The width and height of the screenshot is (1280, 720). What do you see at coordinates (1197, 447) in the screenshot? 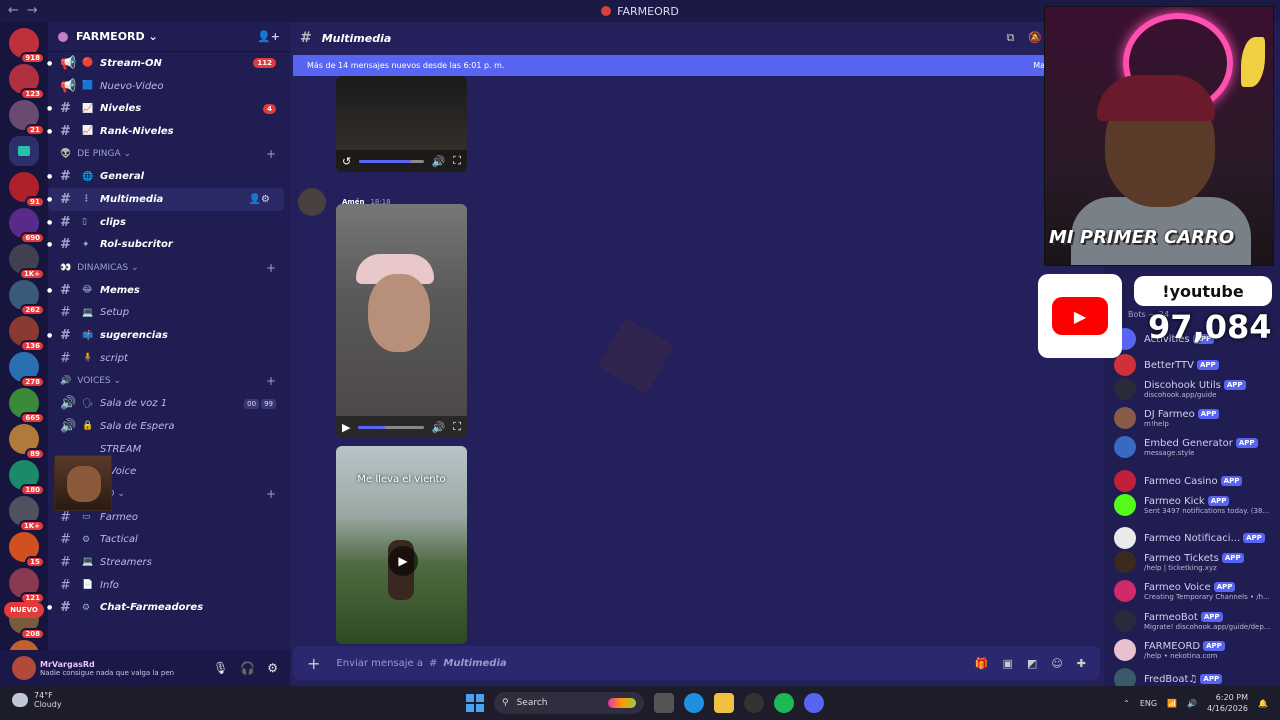
I see `member-item: Embed Generator APP message.style` at bounding box center [1197, 447].